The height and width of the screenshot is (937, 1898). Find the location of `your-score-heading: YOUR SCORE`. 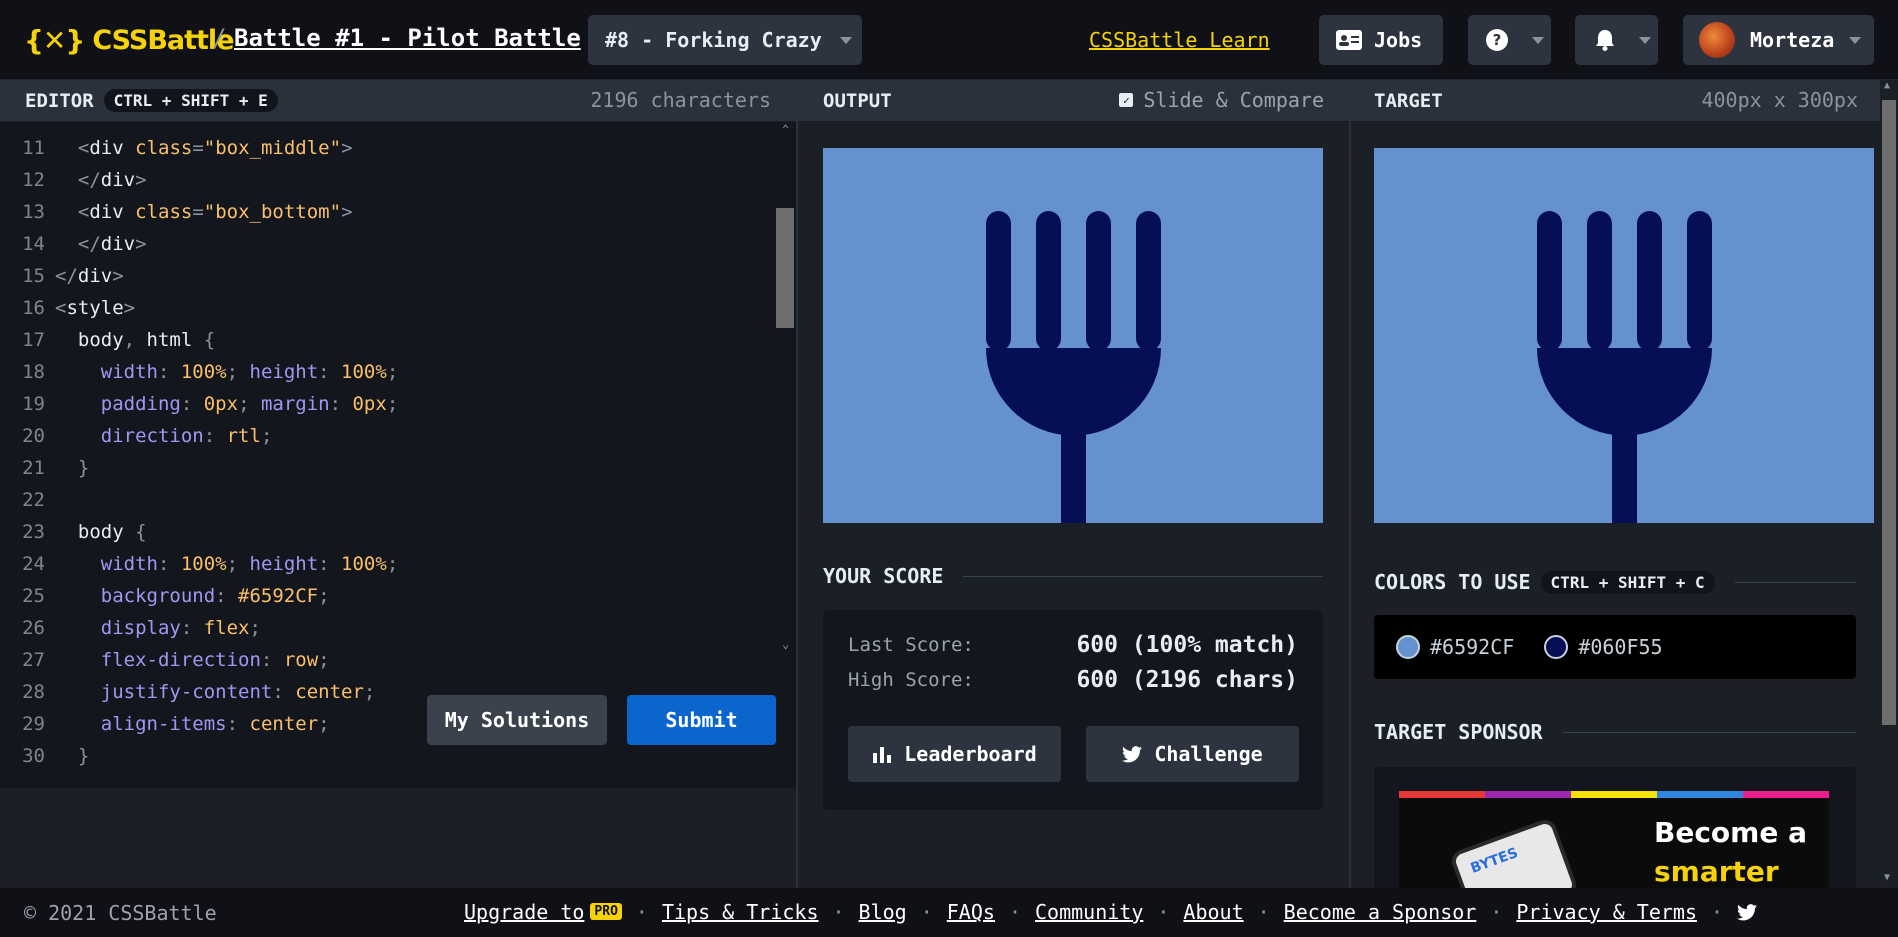

your-score-heading: YOUR SCORE is located at coordinates (1073, 576).